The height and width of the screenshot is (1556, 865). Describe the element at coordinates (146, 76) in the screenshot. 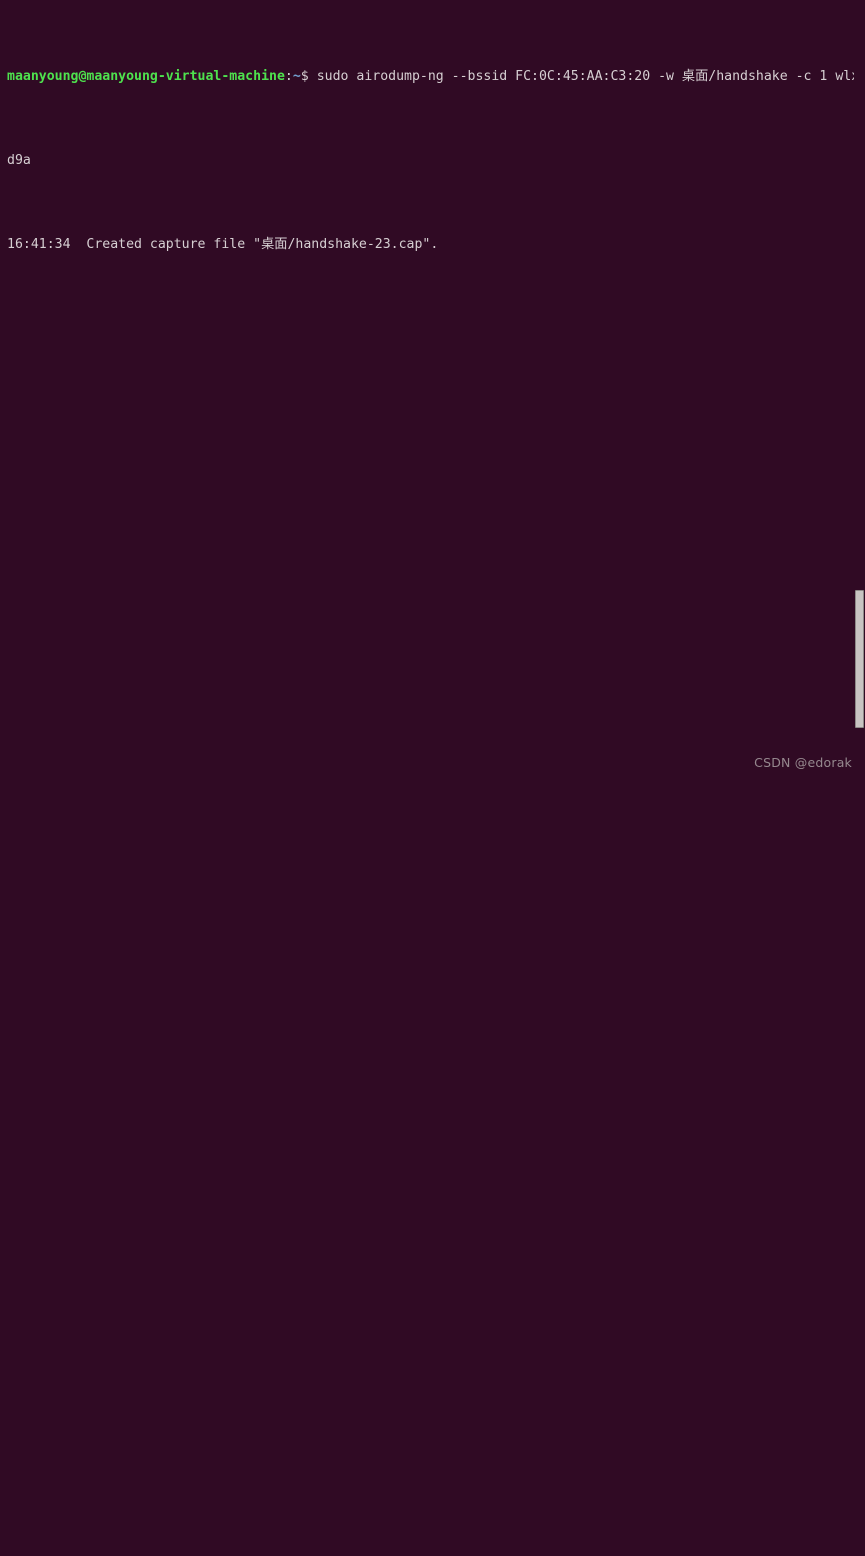

I see `prompt-user-host: maanyoung@maanyoung-virtual-machine` at that location.